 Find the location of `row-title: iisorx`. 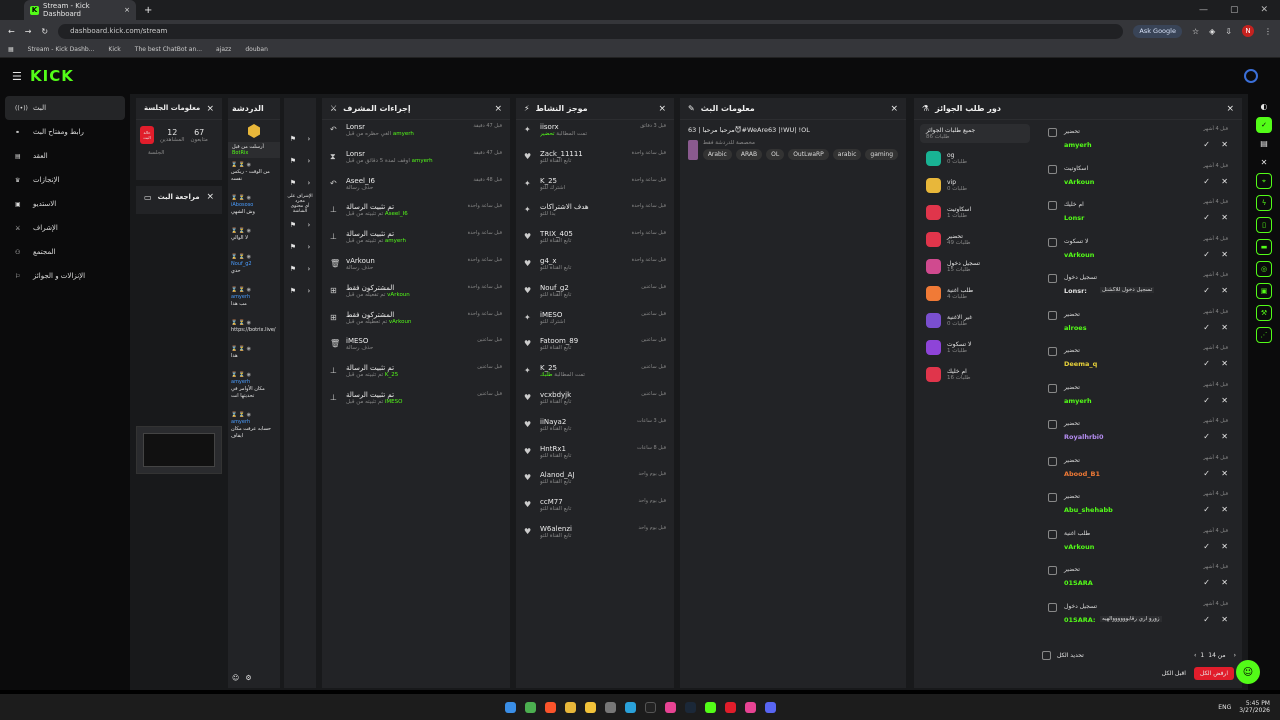

row-title: iisorx is located at coordinates (587, 127).